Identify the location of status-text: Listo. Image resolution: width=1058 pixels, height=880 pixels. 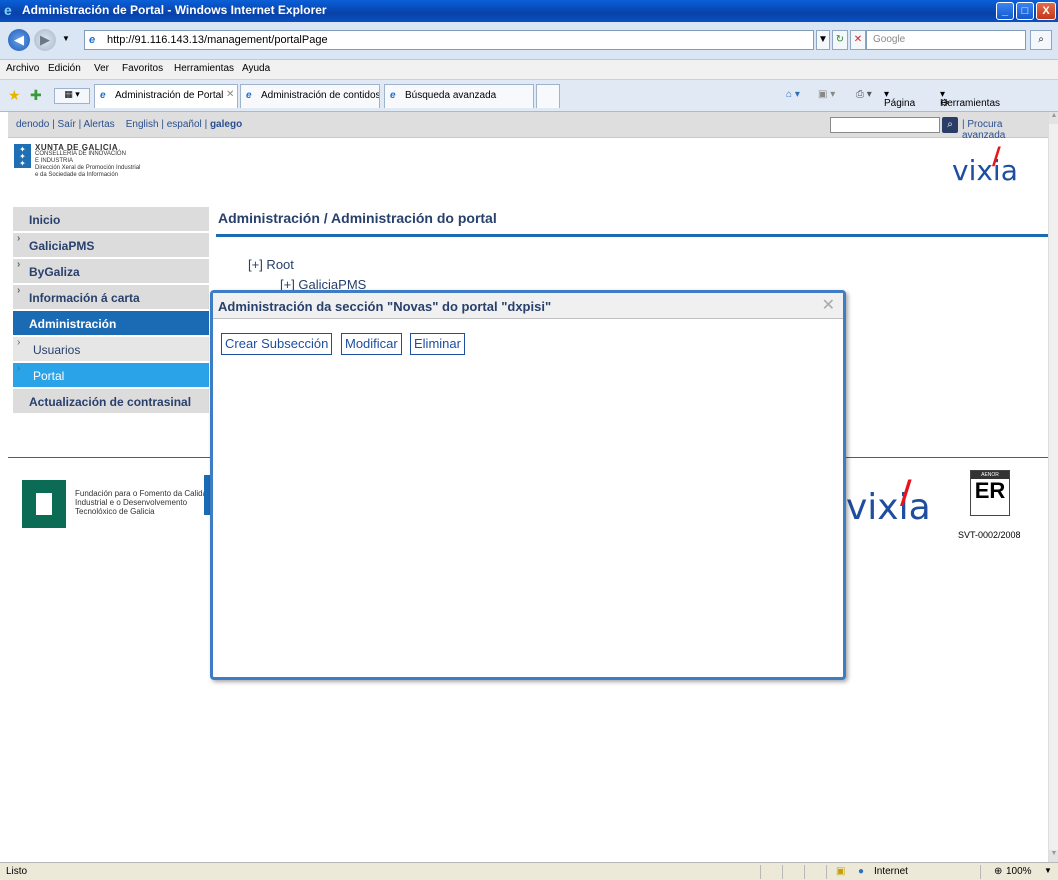
(17, 871).